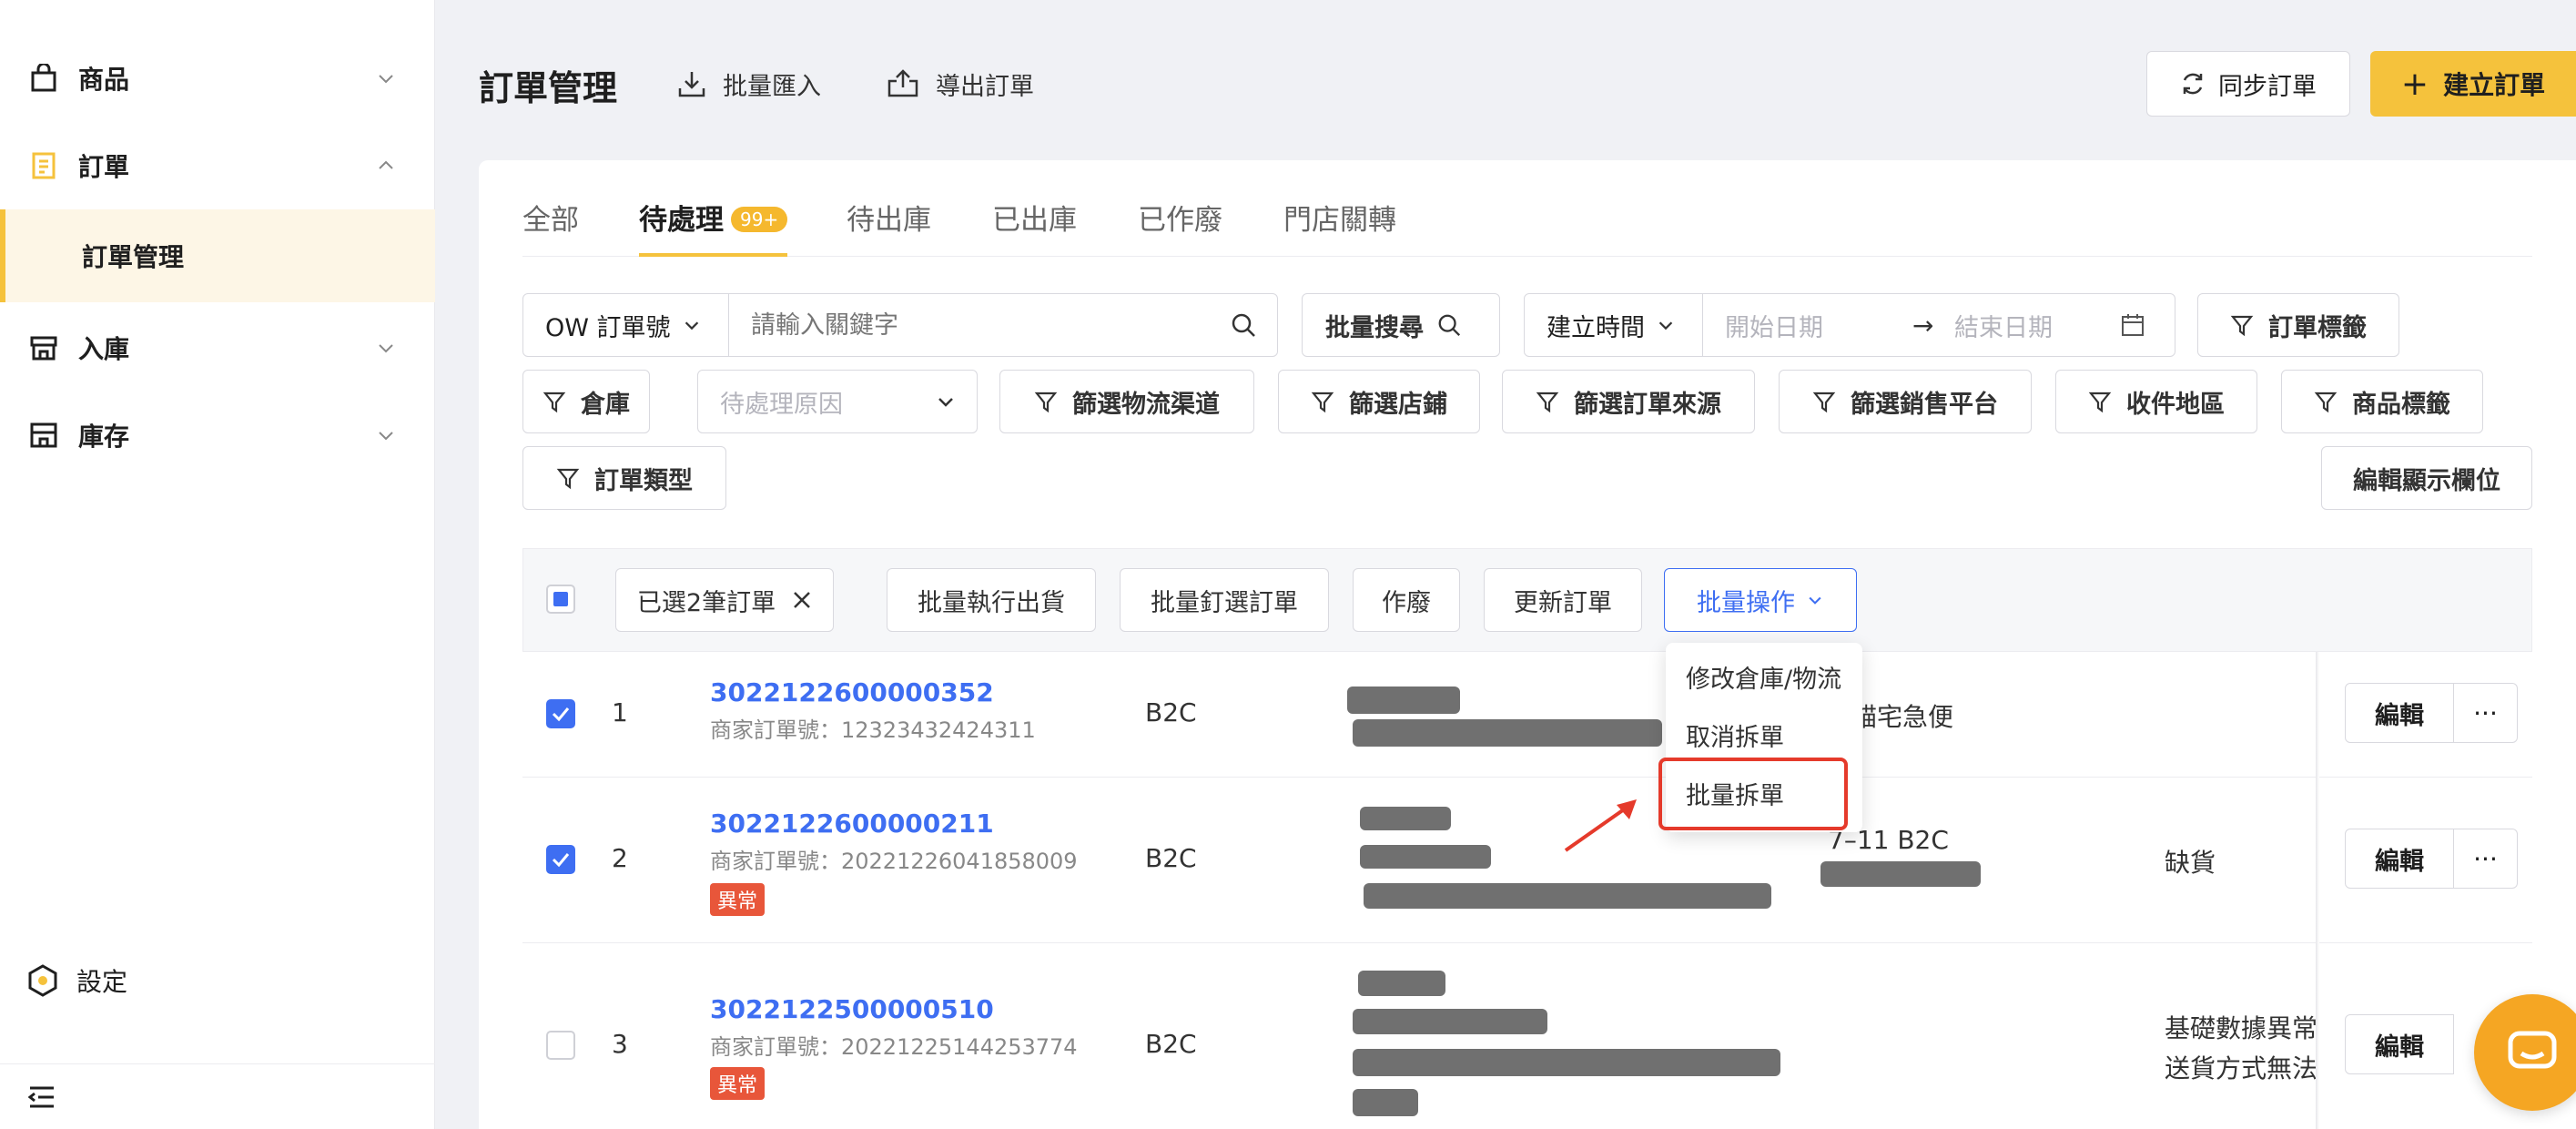  I want to click on order-source-filter-button: 篩選訂單來源, so click(1628, 401).